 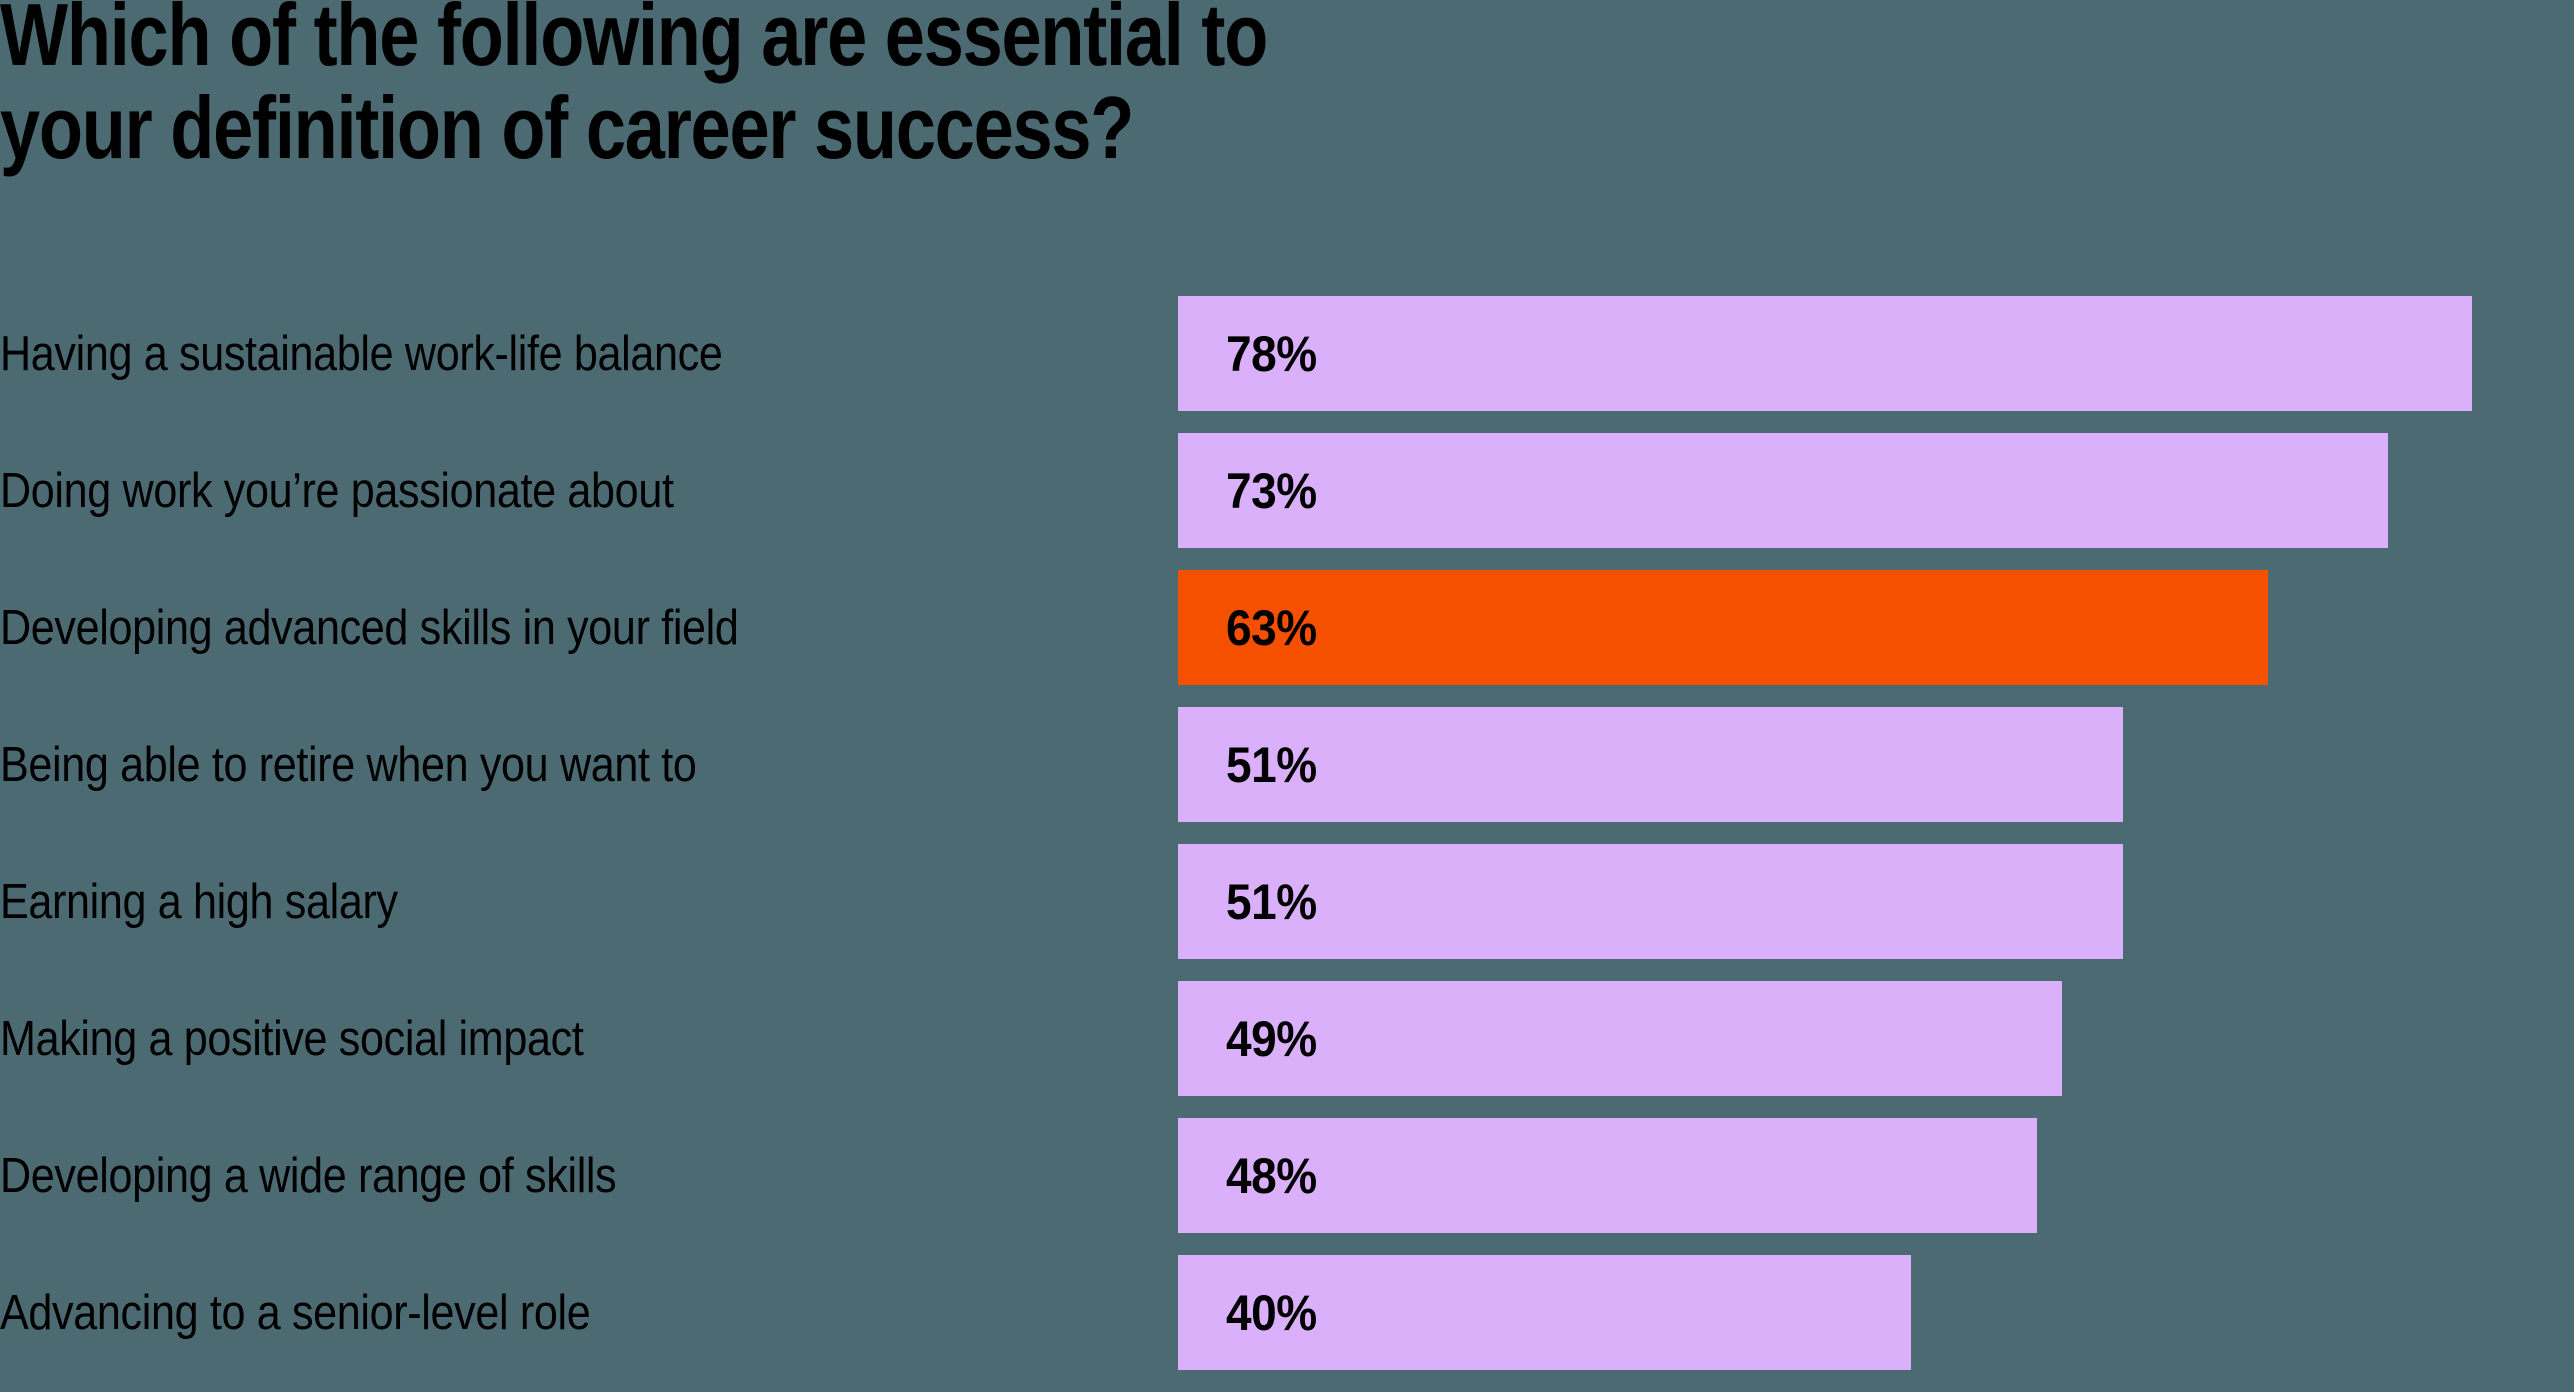 I want to click on bar-value-label: 49%, so click(x=1271, y=1038).